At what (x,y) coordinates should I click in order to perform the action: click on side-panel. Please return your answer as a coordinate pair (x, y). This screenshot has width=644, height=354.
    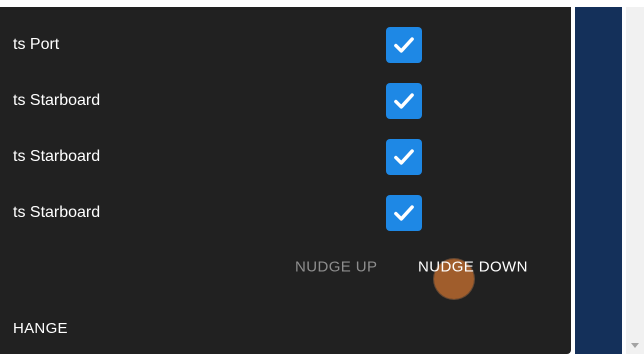
    Looking at the image, I should click on (598, 180).